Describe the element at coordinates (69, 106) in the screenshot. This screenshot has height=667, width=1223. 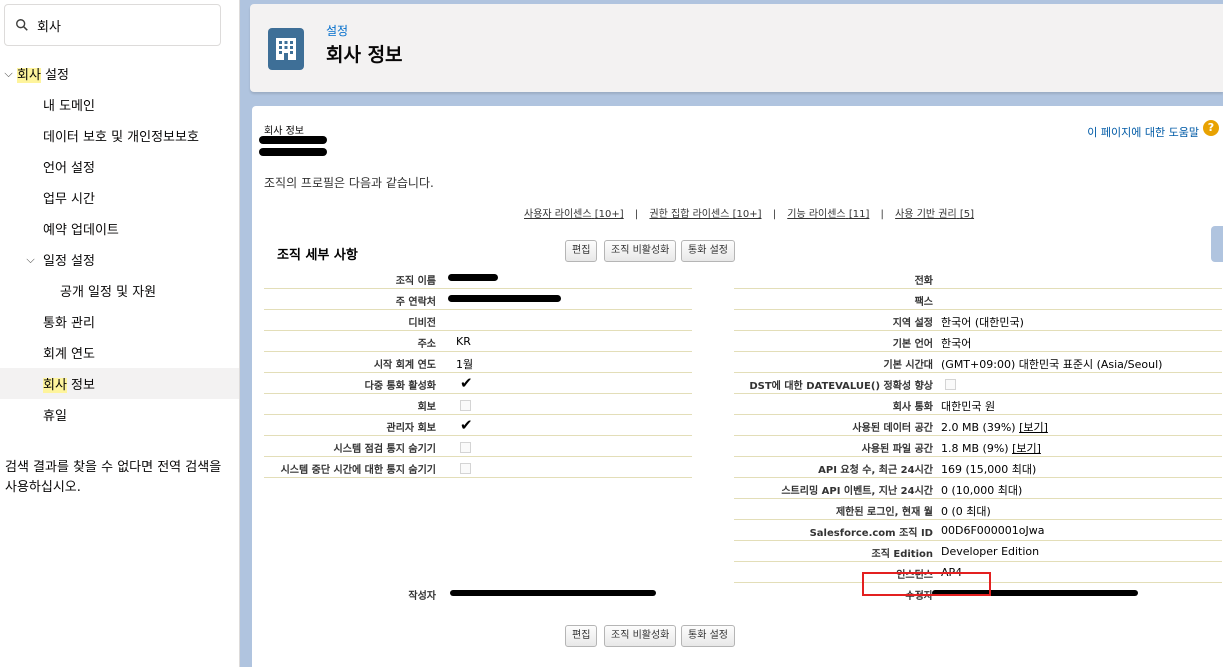
I see `tree-item-label: 내 도메인` at that location.